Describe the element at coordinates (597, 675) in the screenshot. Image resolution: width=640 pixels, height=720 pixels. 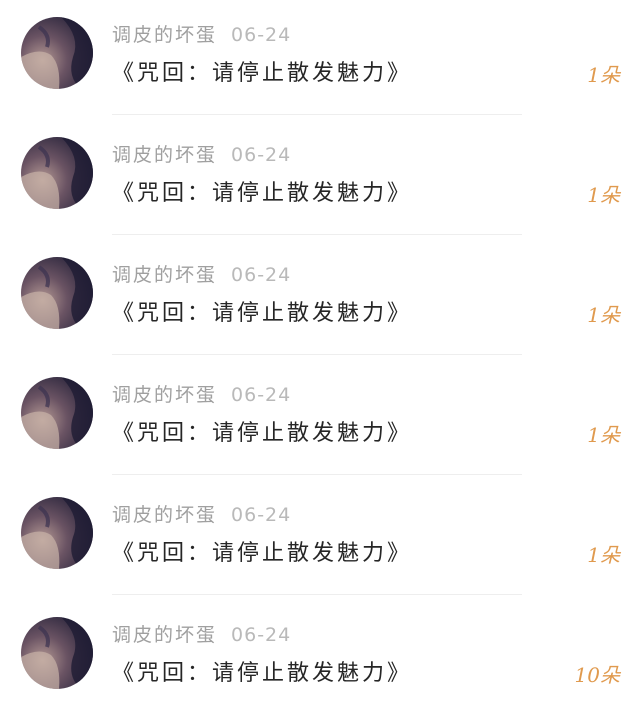
I see `flower-count: 10朵` at that location.